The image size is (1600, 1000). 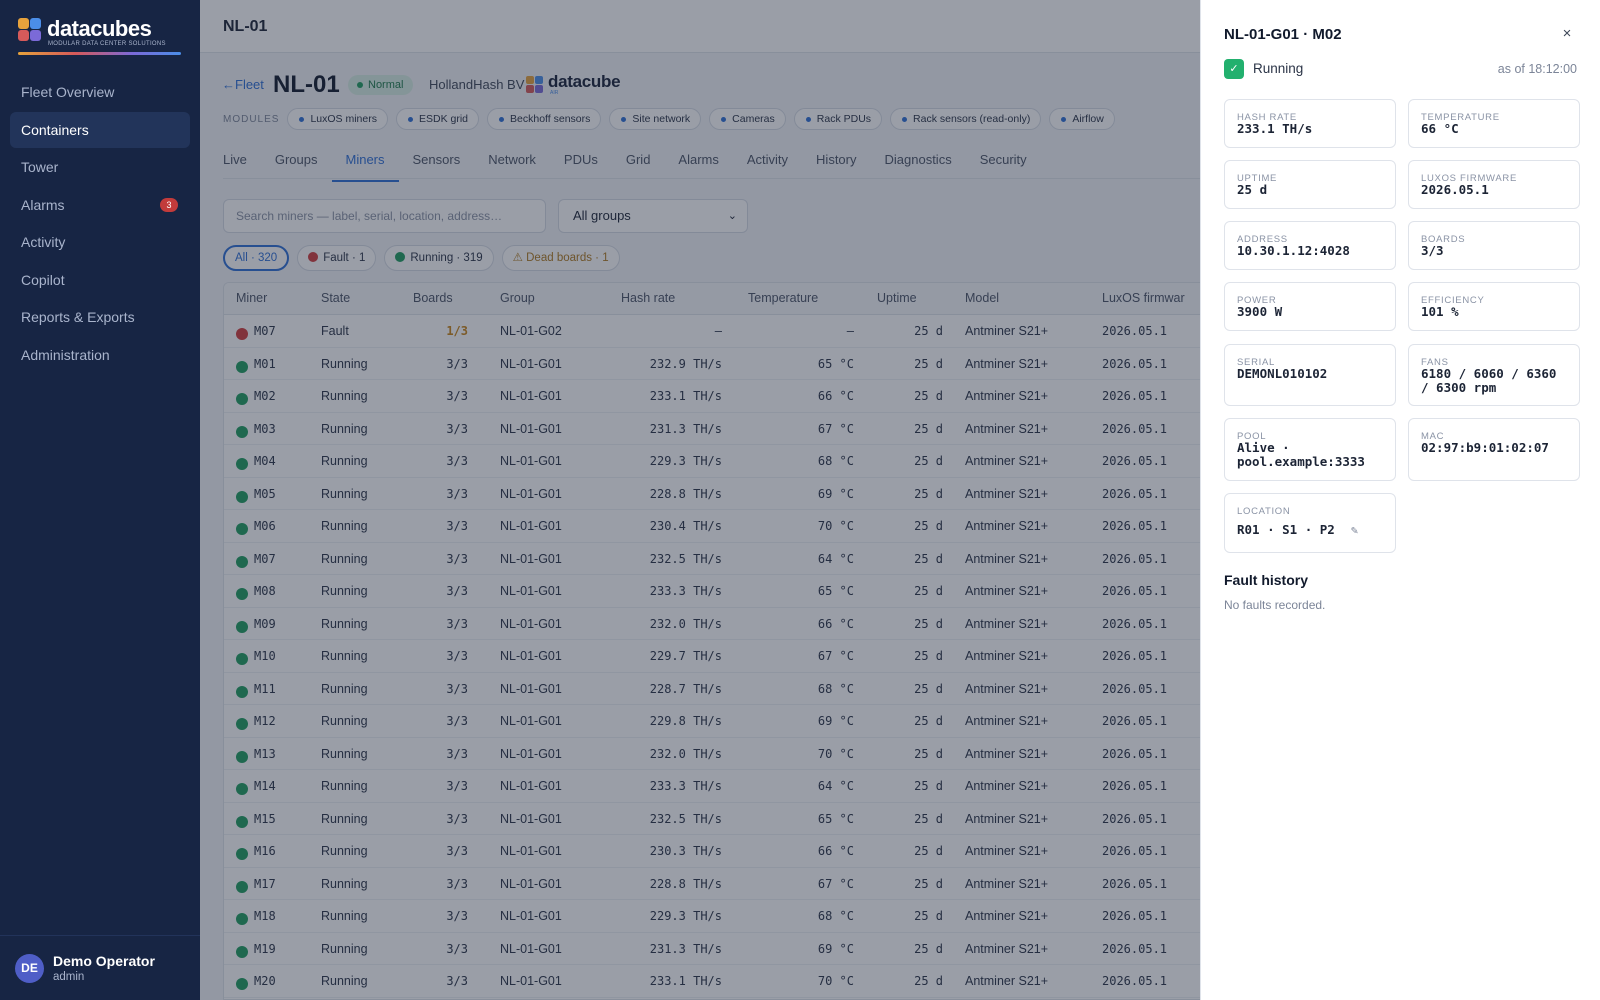 What do you see at coordinates (104, 961) in the screenshot?
I see `user-name: Demo Operator` at bounding box center [104, 961].